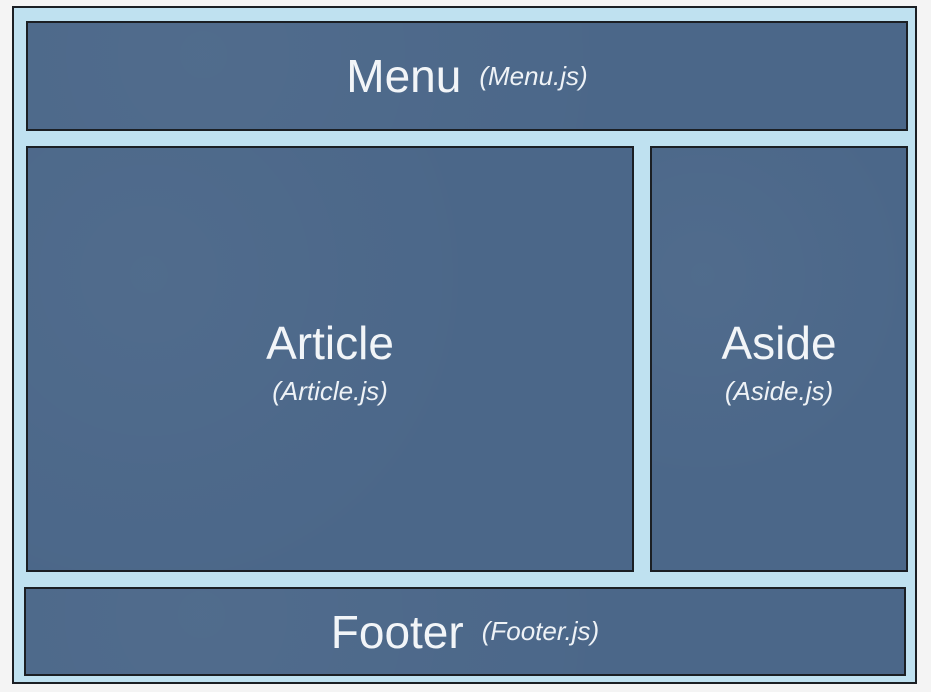  I want to click on footer-label-group: Footer (Footer.js), so click(465, 631).